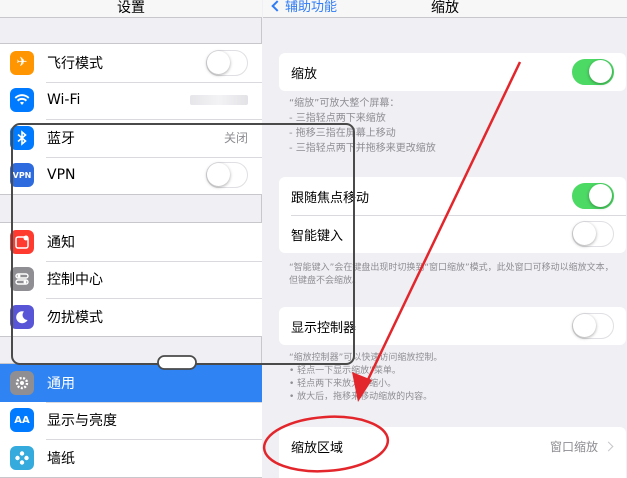 The image size is (627, 478). I want to click on sidebar-item-vpn: VPN VPN, so click(131, 175).